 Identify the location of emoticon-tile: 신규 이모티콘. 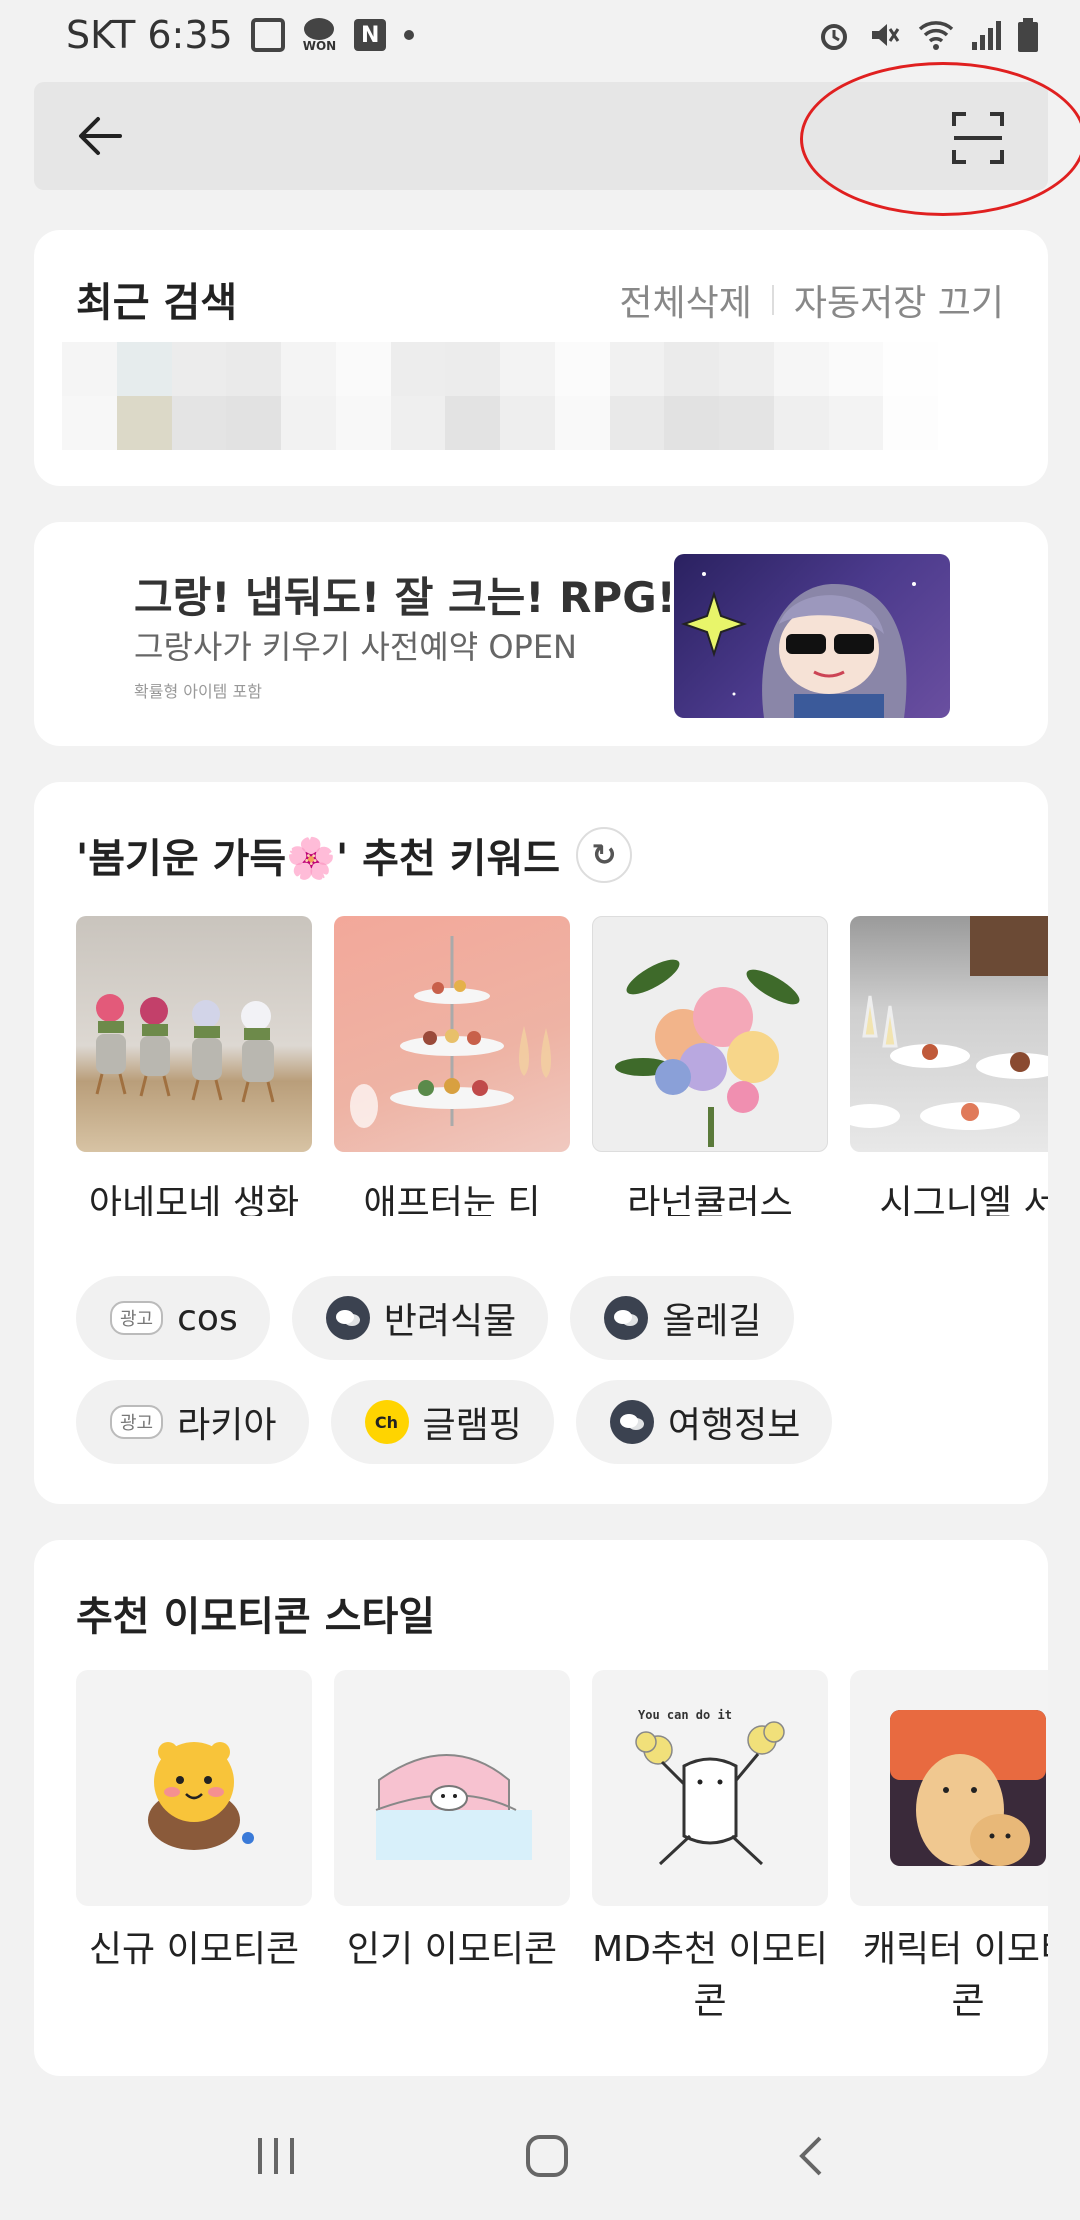
(194, 1870).